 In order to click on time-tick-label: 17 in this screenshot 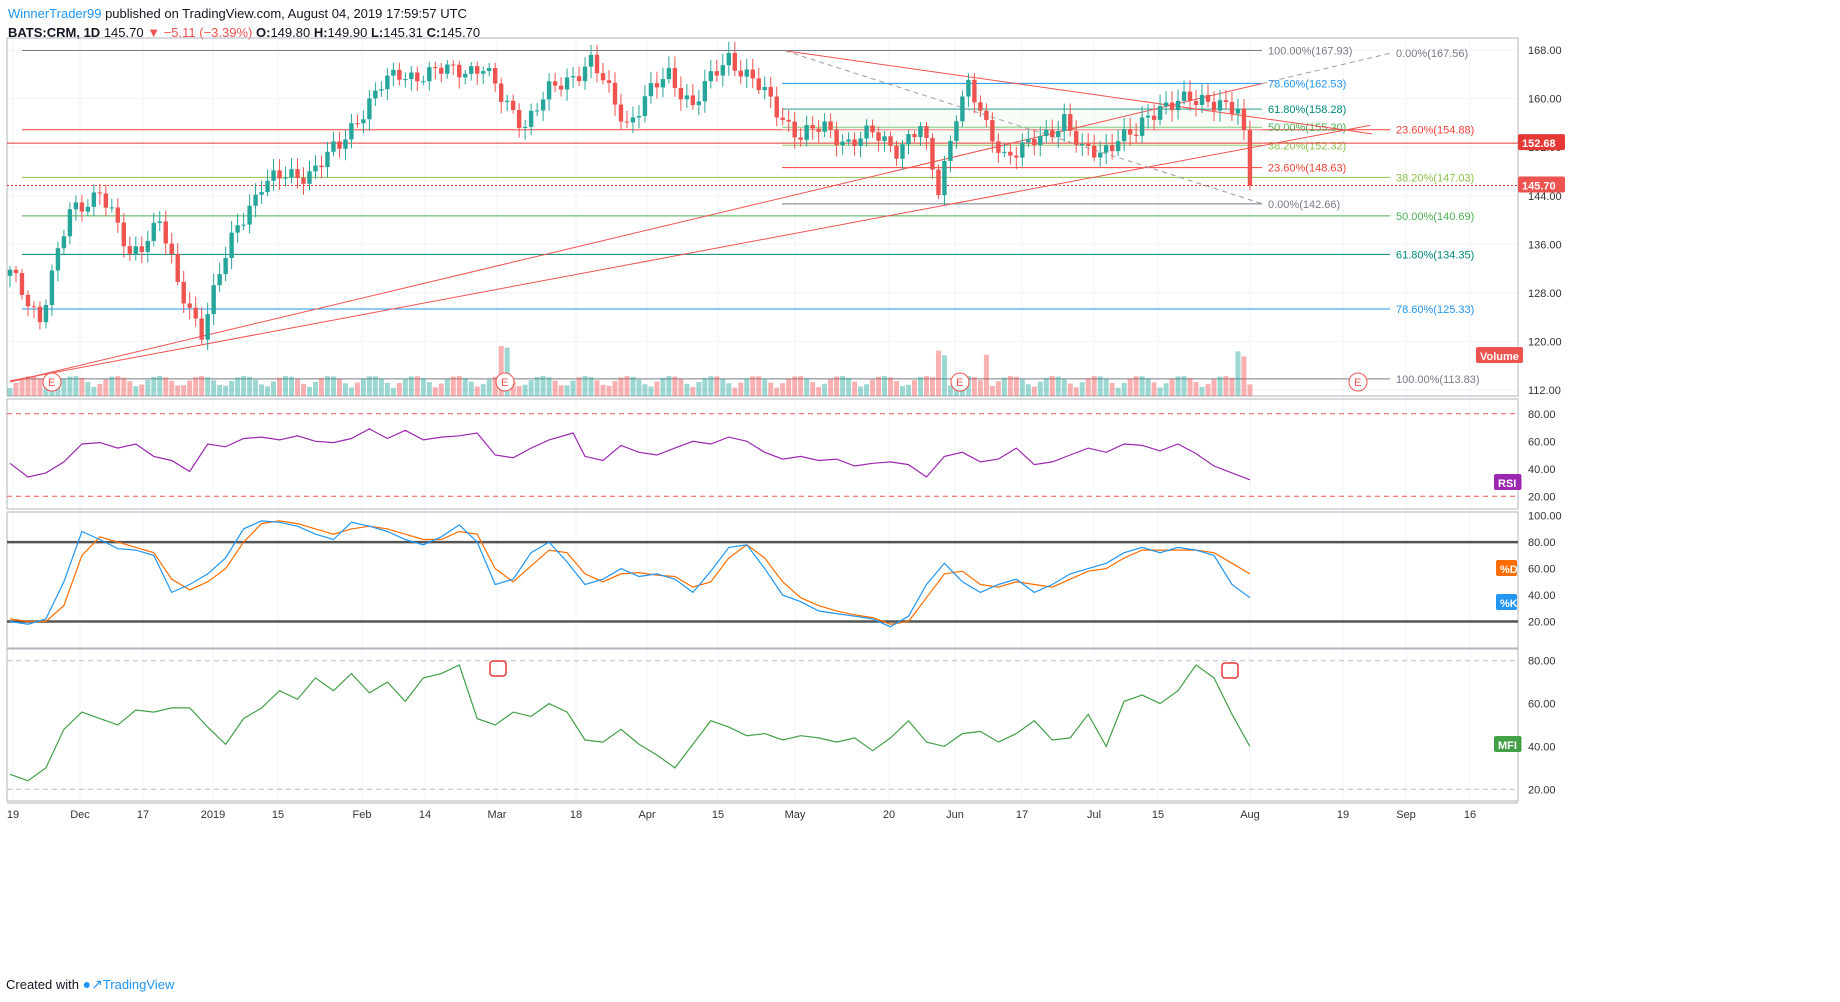, I will do `click(143, 815)`.